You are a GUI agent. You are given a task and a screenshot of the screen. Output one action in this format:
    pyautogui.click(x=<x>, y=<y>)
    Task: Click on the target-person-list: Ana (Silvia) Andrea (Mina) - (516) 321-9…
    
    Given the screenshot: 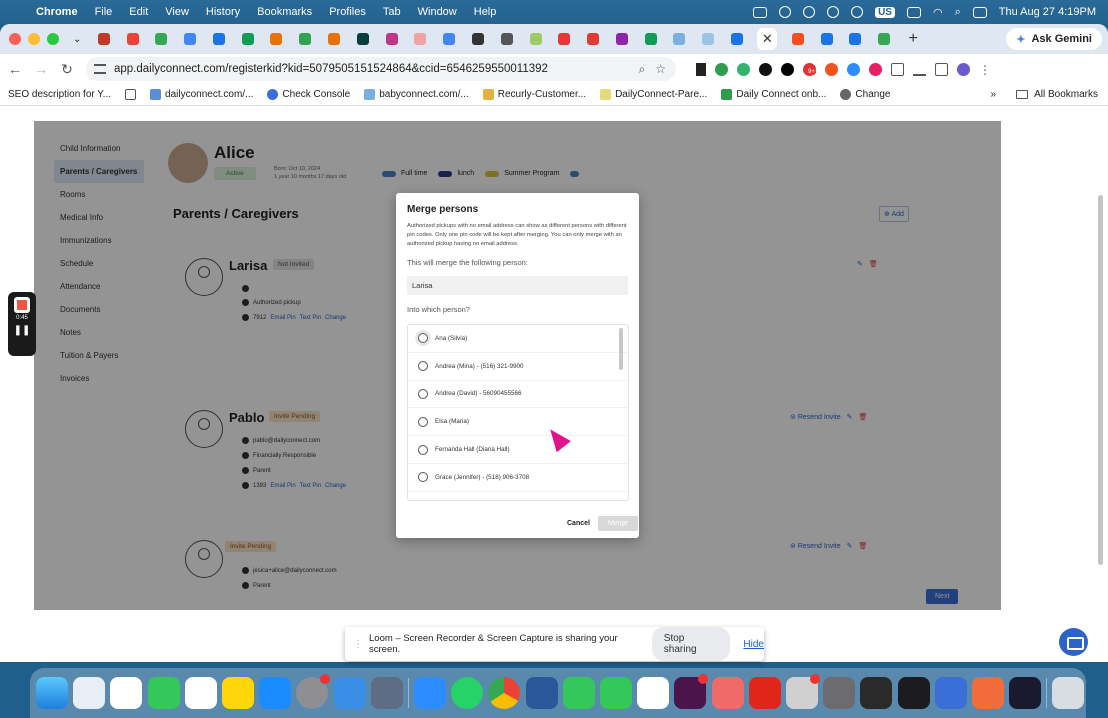 What is the action you would take?
    pyautogui.click(x=518, y=412)
    